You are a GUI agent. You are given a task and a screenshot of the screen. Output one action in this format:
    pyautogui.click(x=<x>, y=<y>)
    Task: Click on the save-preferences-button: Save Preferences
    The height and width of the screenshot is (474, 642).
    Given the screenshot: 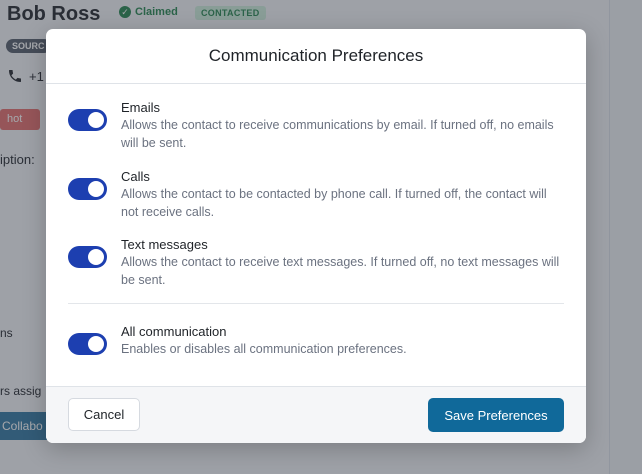 What is the action you would take?
    pyautogui.click(x=496, y=415)
    